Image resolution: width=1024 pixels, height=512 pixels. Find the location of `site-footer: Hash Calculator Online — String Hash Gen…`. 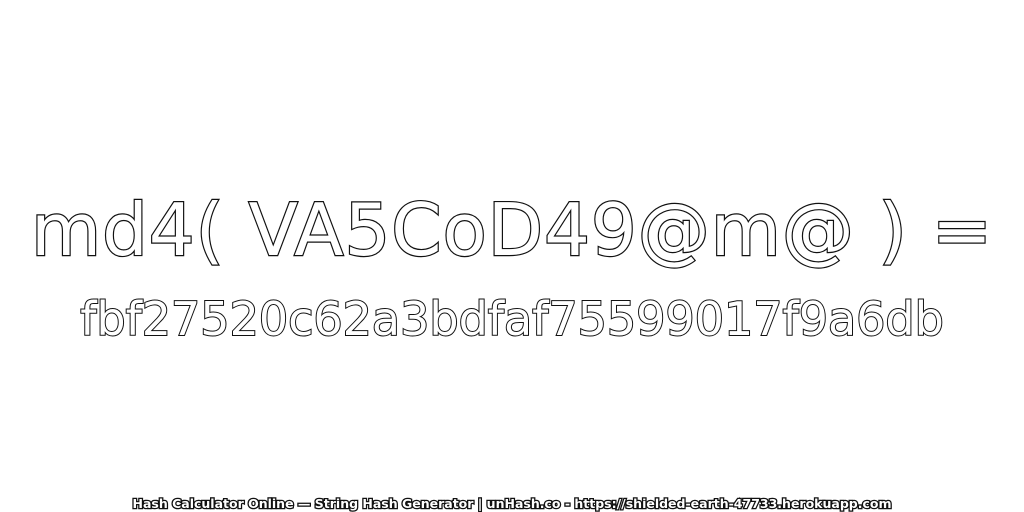

site-footer: Hash Calculator Online — String Hash Gen… is located at coordinates (512, 503).